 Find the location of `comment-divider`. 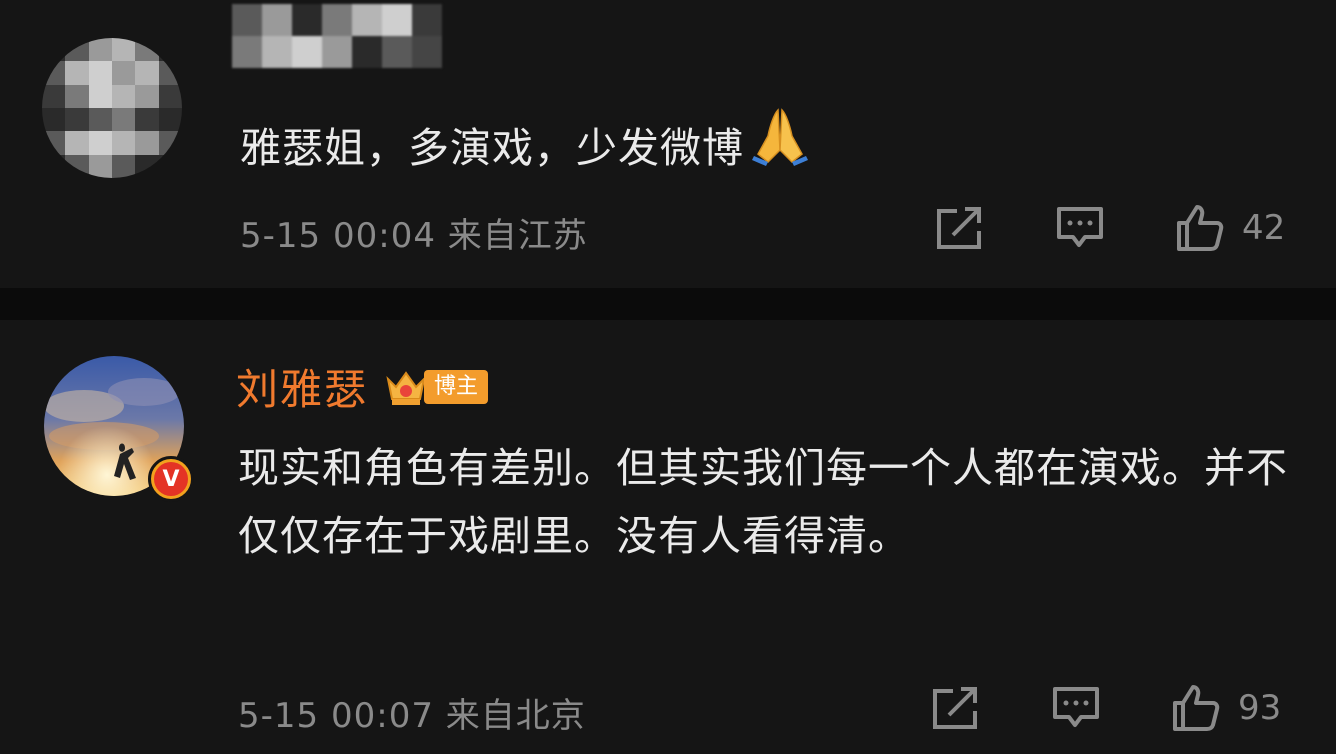

comment-divider is located at coordinates (668, 304).